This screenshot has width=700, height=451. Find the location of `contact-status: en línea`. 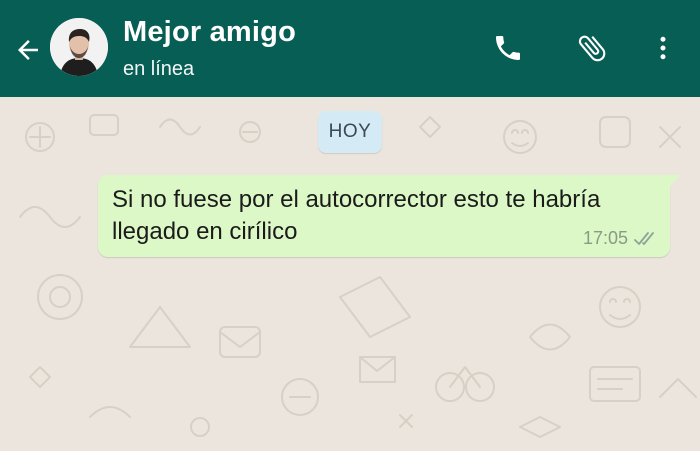

contact-status: en línea is located at coordinates (159, 69).